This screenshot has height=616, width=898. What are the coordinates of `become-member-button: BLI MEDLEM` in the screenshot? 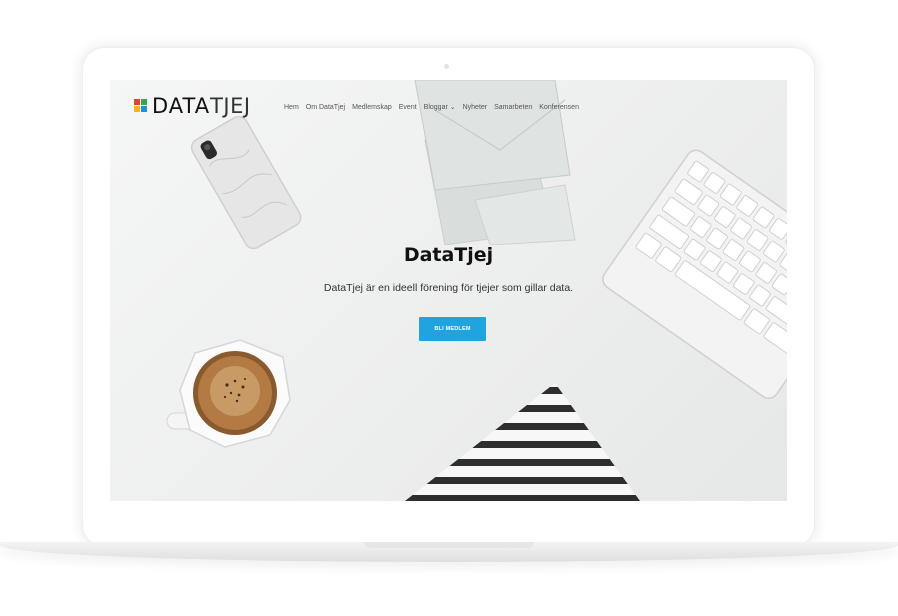 It's located at (452, 329).